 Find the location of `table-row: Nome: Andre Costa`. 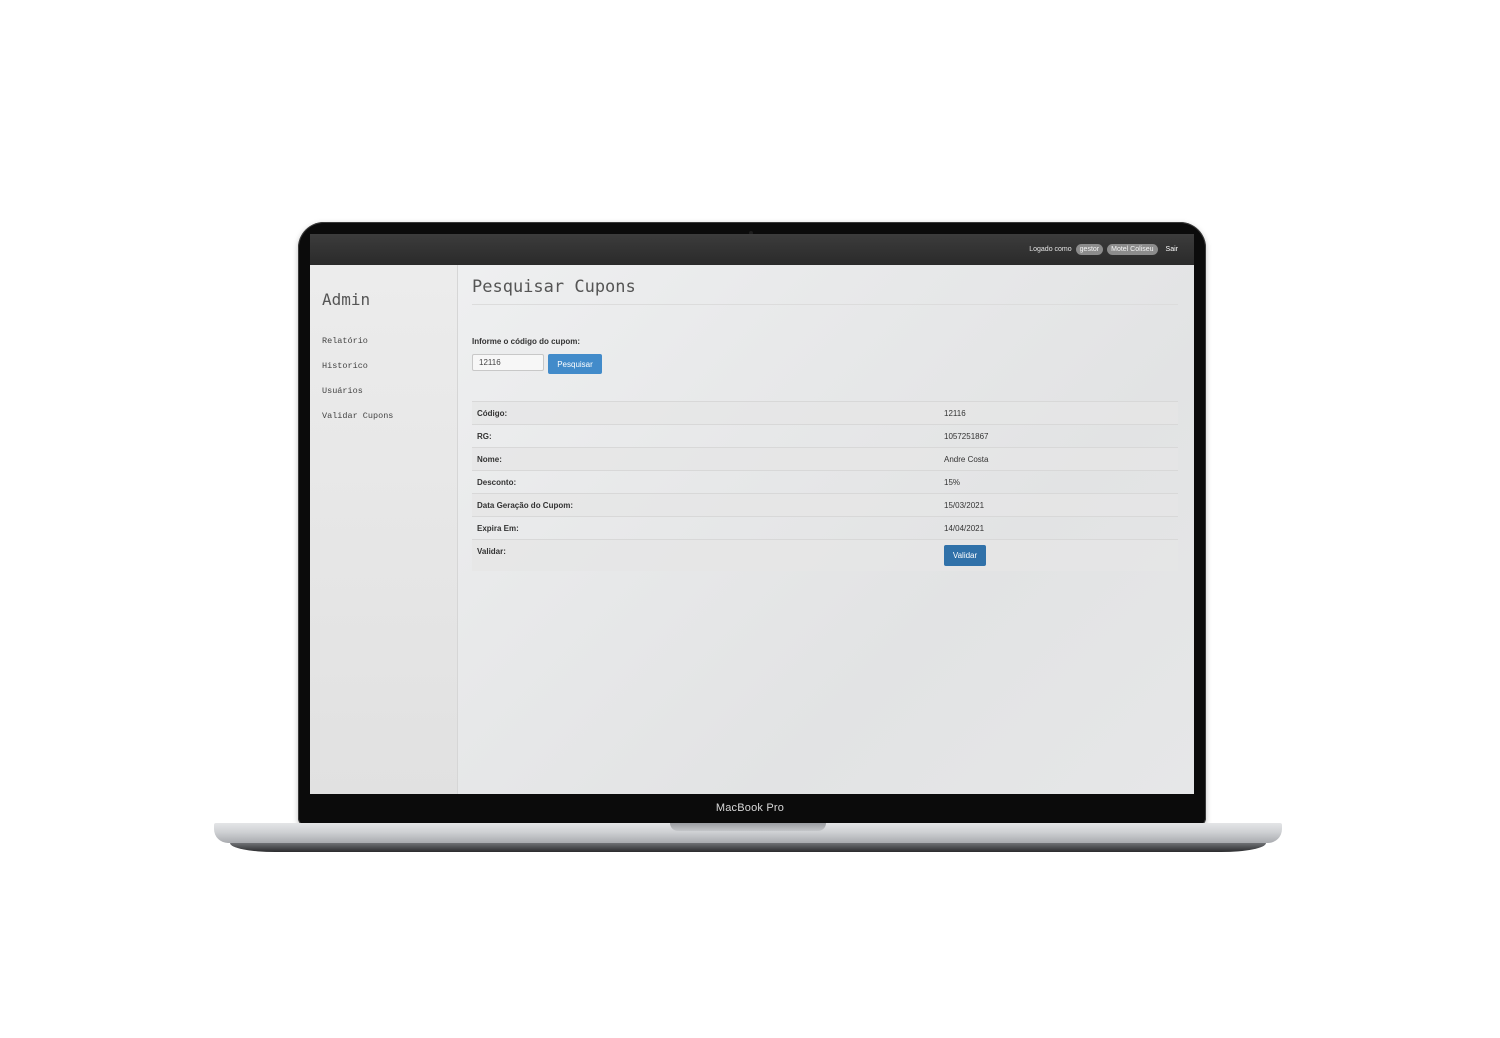

table-row: Nome: Andre Costa is located at coordinates (825, 459).